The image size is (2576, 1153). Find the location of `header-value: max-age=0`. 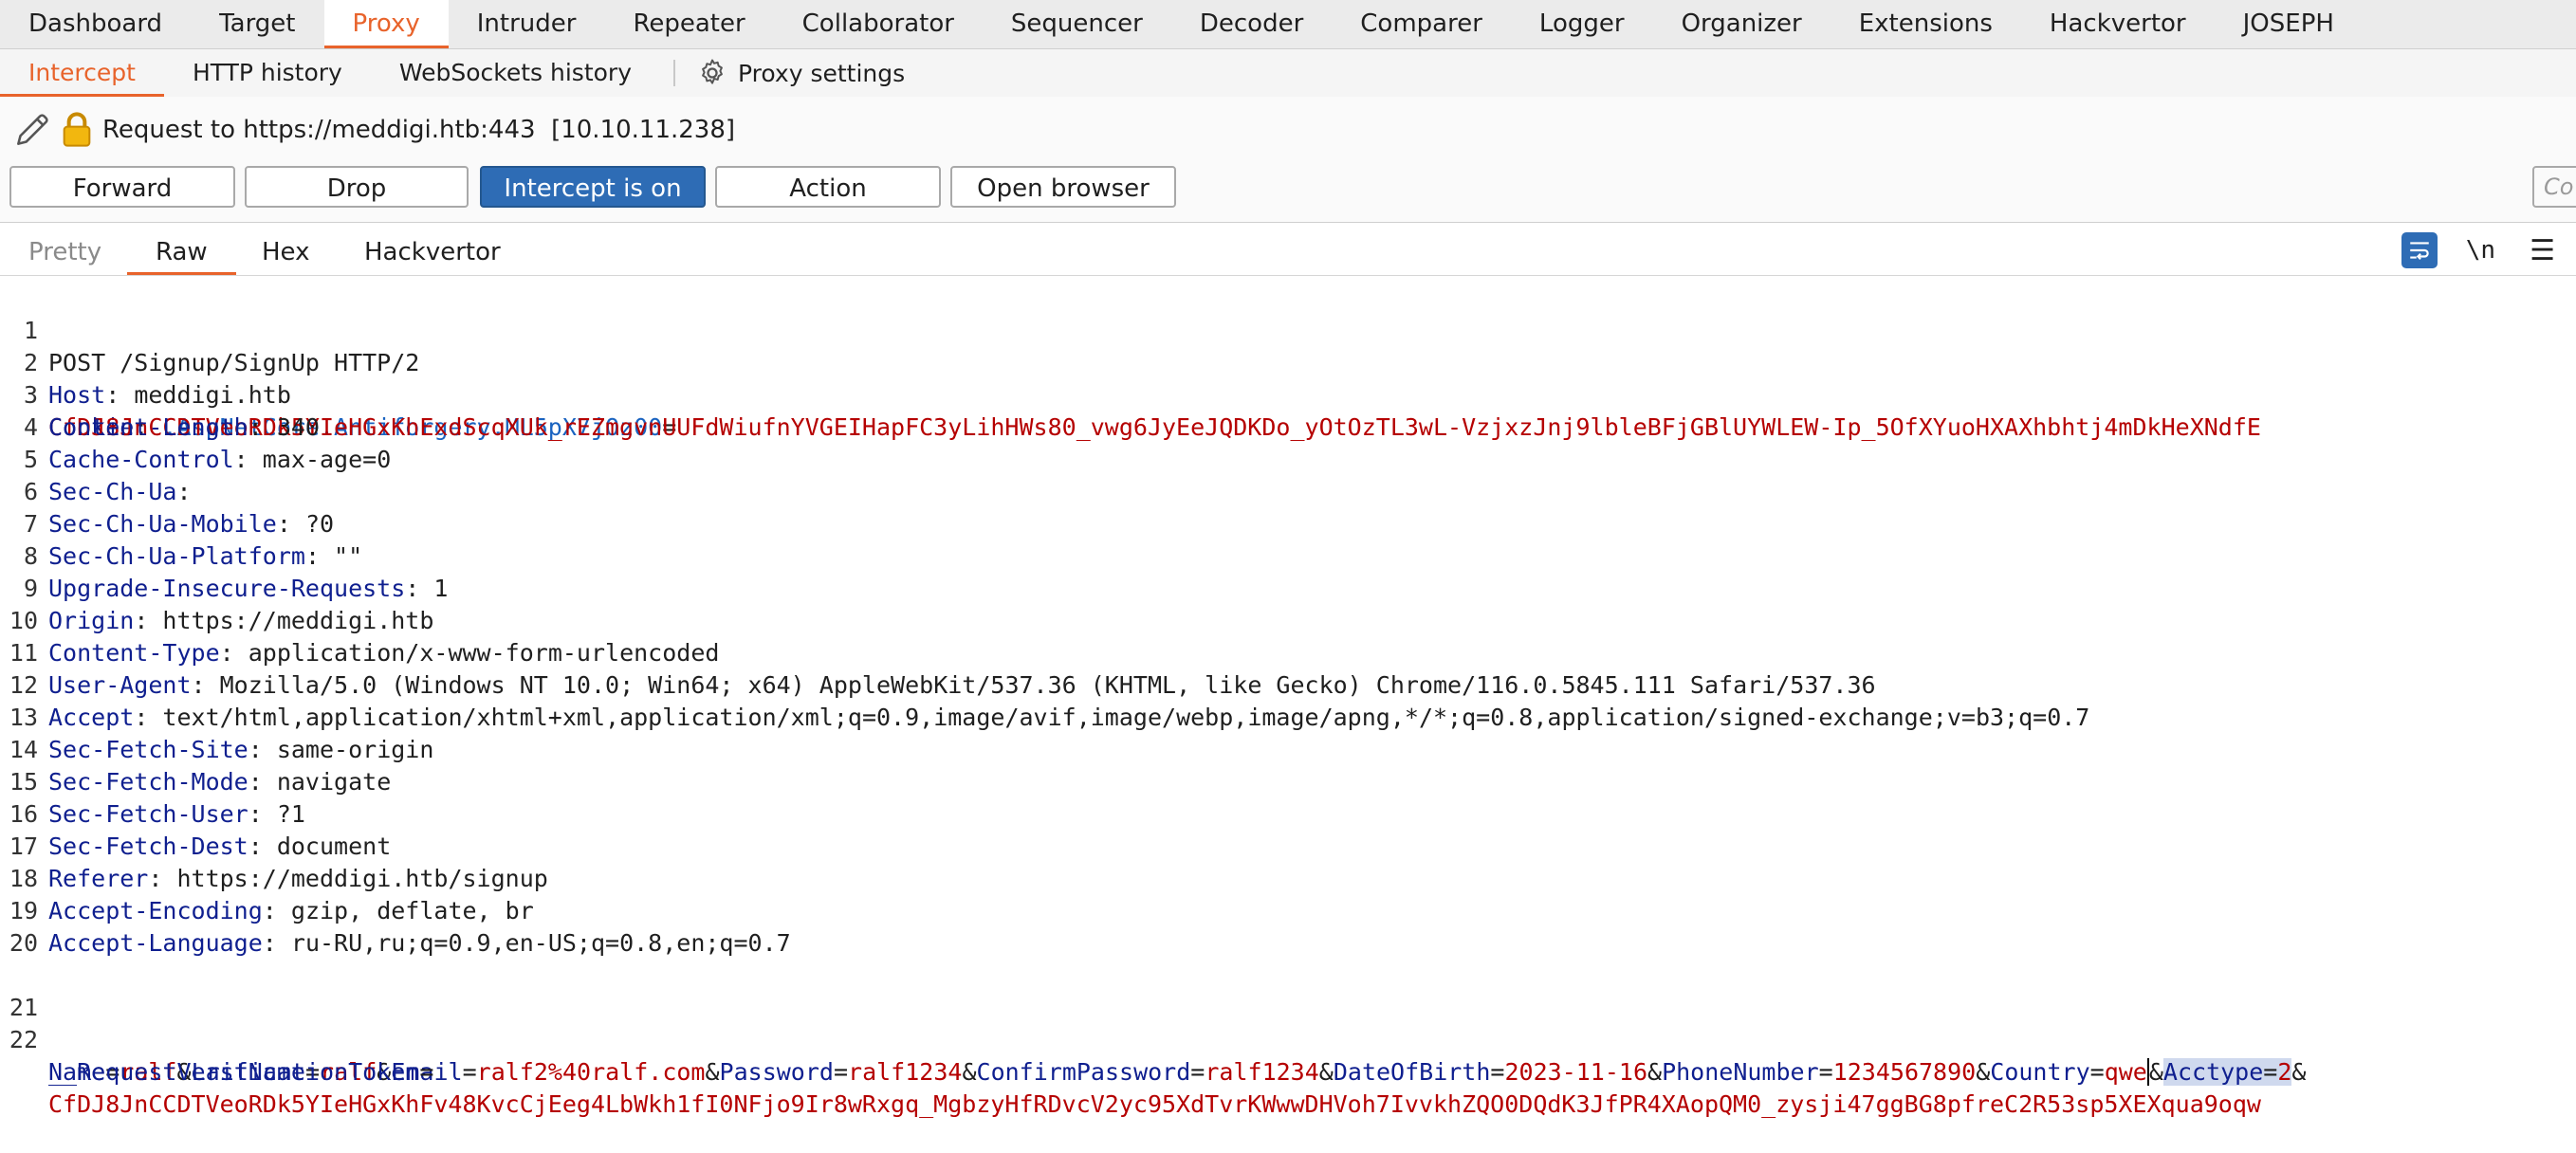

header-value: max-age=0 is located at coordinates (320, 459).